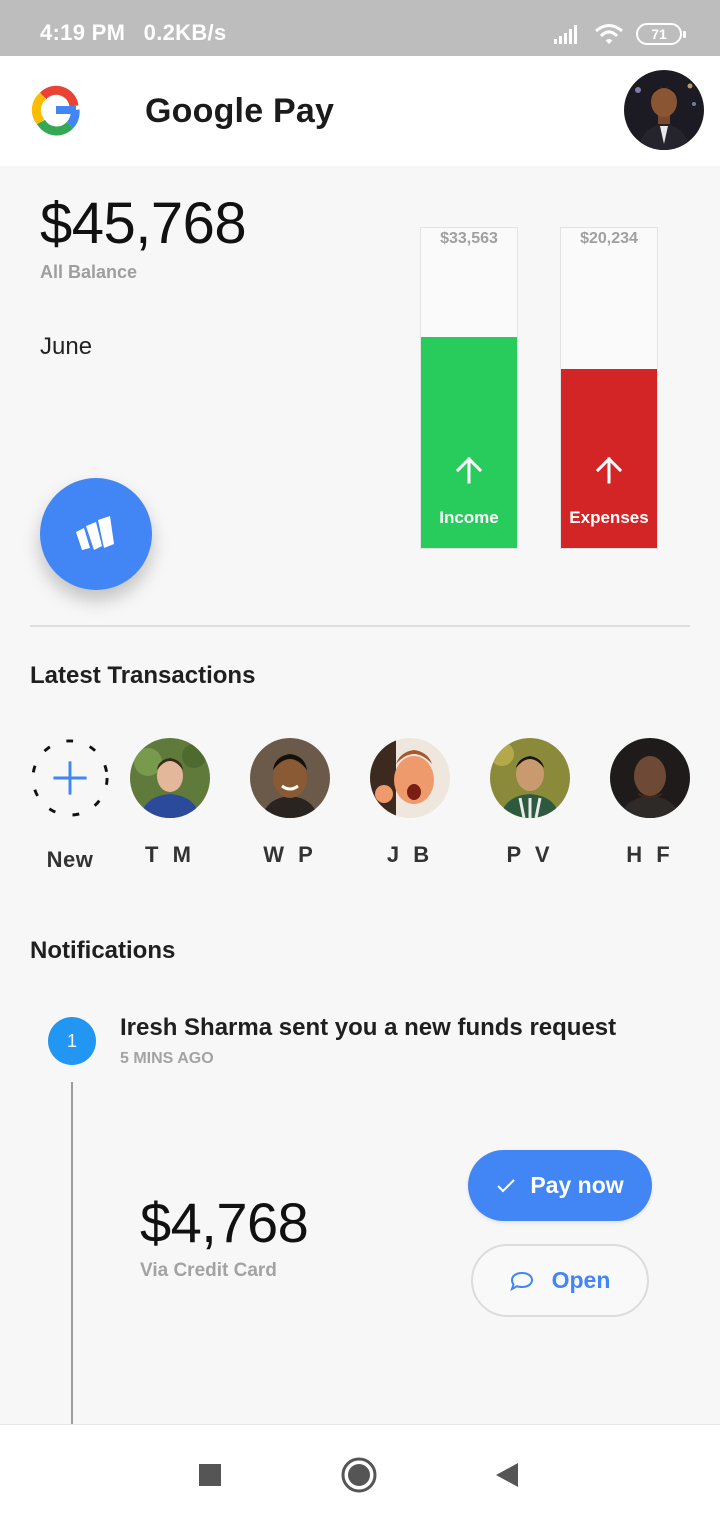  I want to click on contact-hf: H F, so click(650, 803).